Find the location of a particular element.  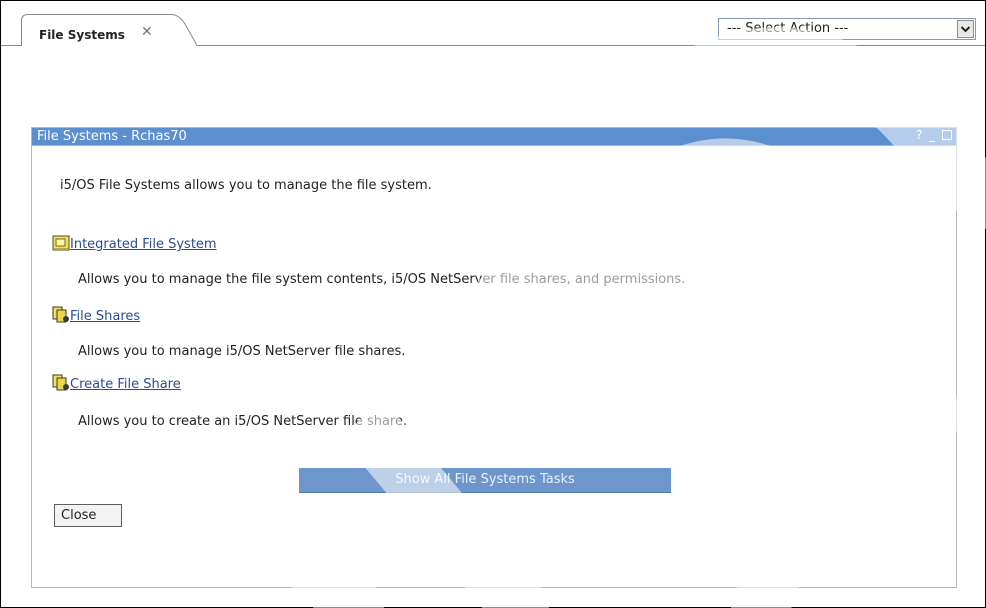

portlet-controls: ? _ is located at coordinates (932, 135).